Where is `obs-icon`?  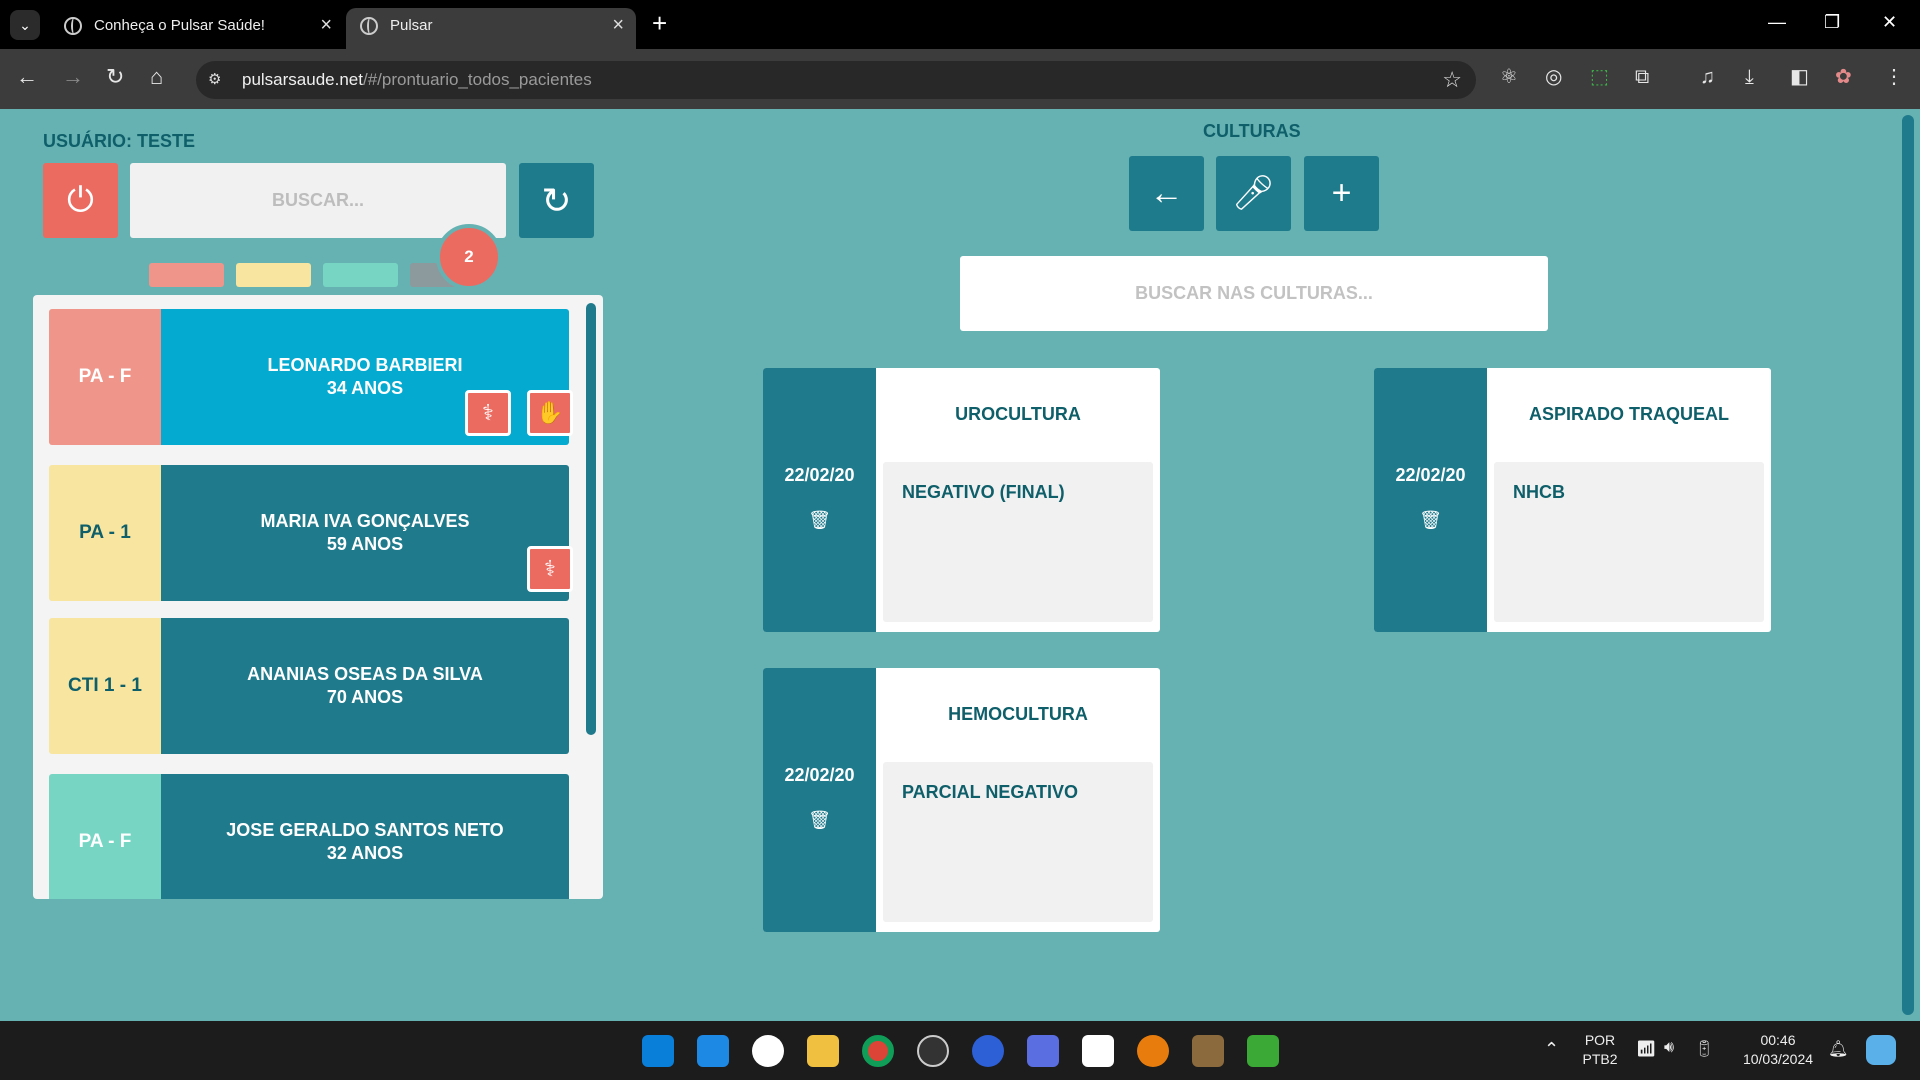 obs-icon is located at coordinates (933, 1051).